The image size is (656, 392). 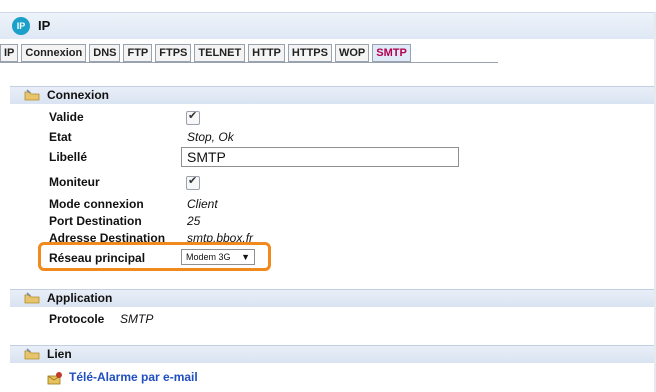 I want to click on tab-ftp: FTP, so click(x=138, y=53).